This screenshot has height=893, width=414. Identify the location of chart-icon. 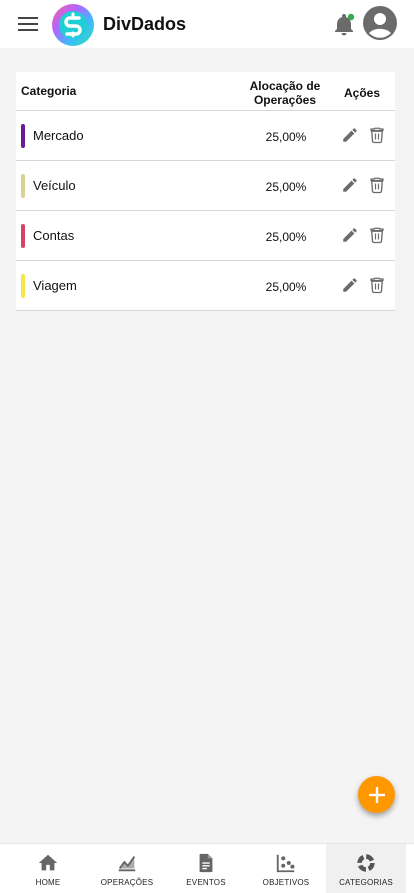
(127, 864).